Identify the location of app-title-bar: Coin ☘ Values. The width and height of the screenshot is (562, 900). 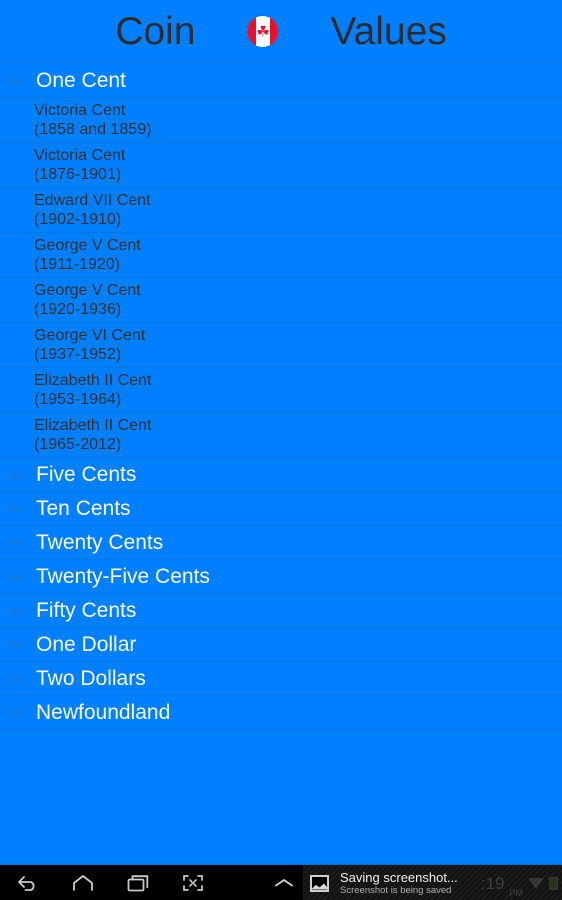
(281, 32).